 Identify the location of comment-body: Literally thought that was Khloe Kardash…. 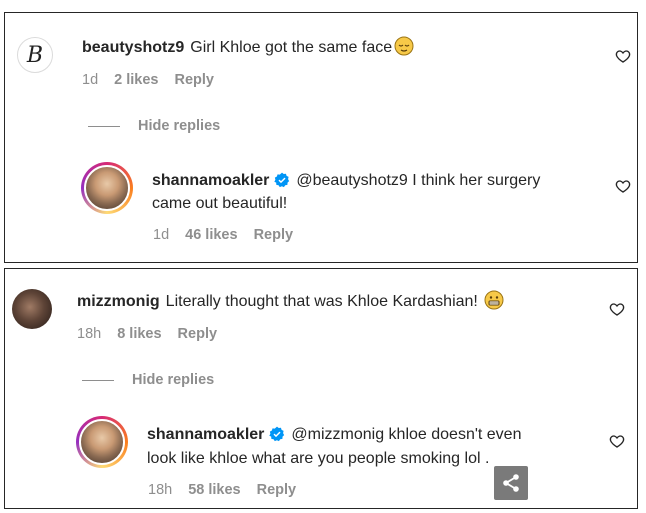
(321, 301).